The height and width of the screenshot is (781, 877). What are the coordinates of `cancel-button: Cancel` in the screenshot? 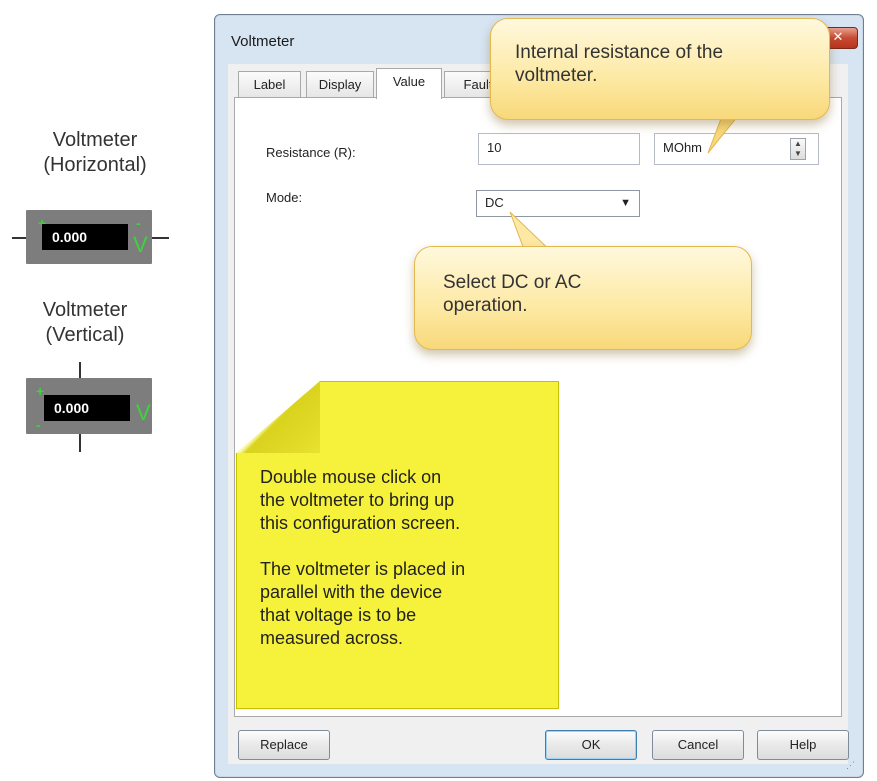 It's located at (698, 745).